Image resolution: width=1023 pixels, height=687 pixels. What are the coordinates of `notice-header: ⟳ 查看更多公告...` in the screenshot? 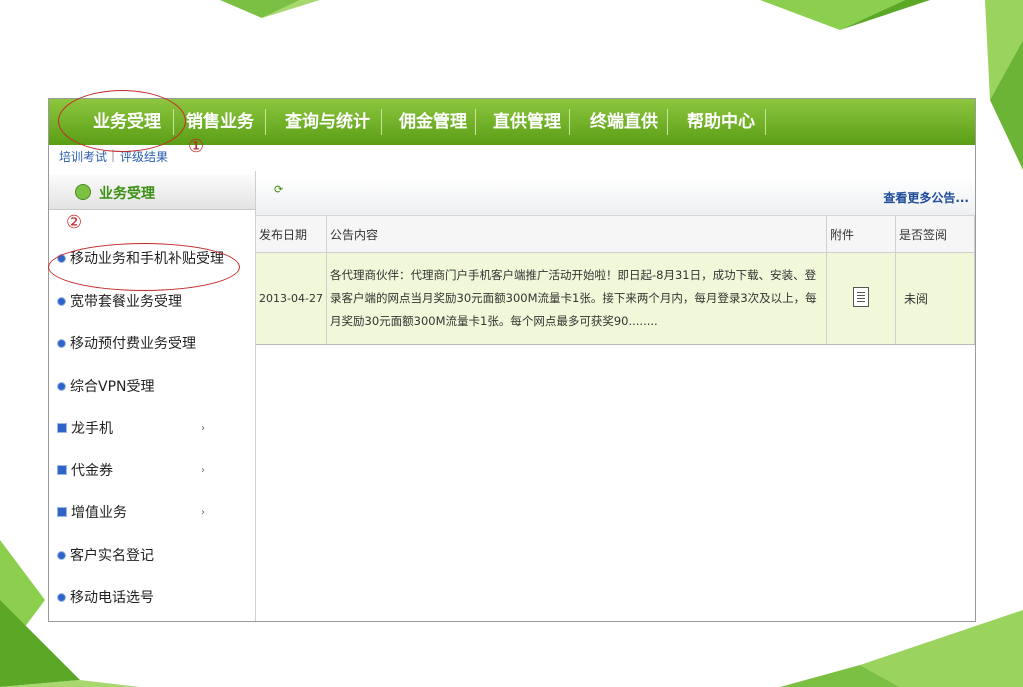 It's located at (615, 196).